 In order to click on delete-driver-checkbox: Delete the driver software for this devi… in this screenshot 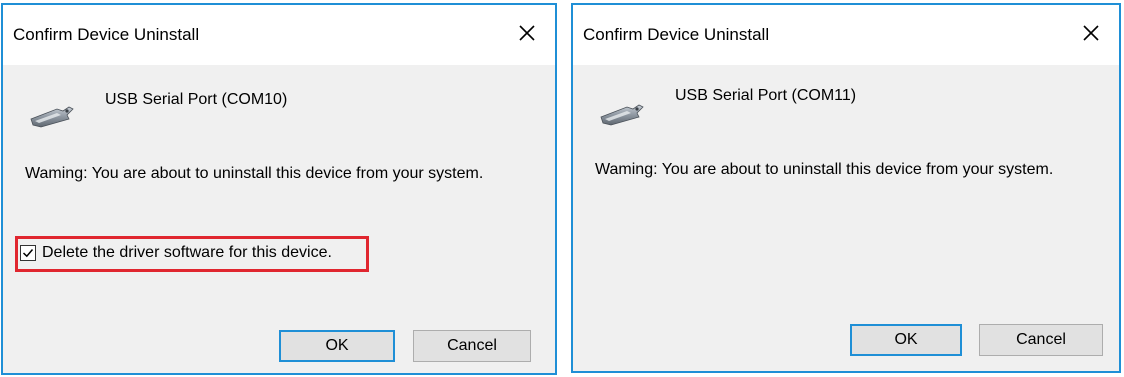, I will do `click(176, 253)`.